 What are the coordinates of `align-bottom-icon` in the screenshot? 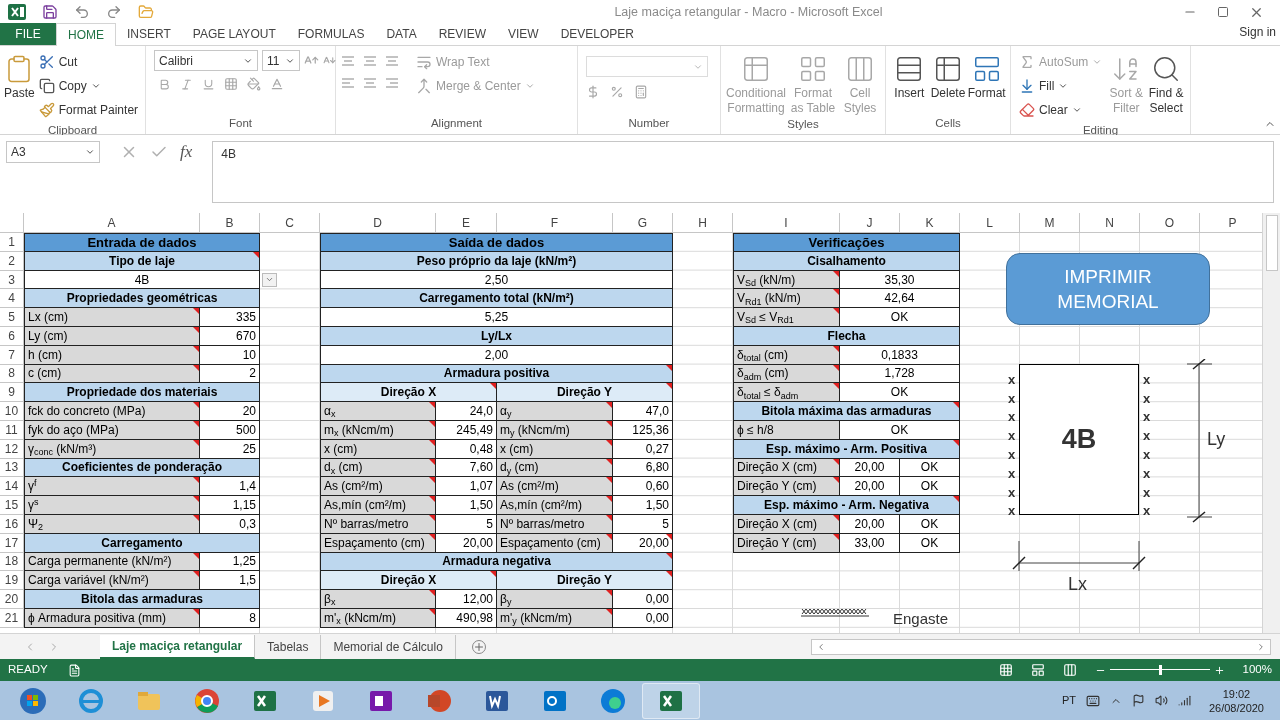 It's located at (392, 61).